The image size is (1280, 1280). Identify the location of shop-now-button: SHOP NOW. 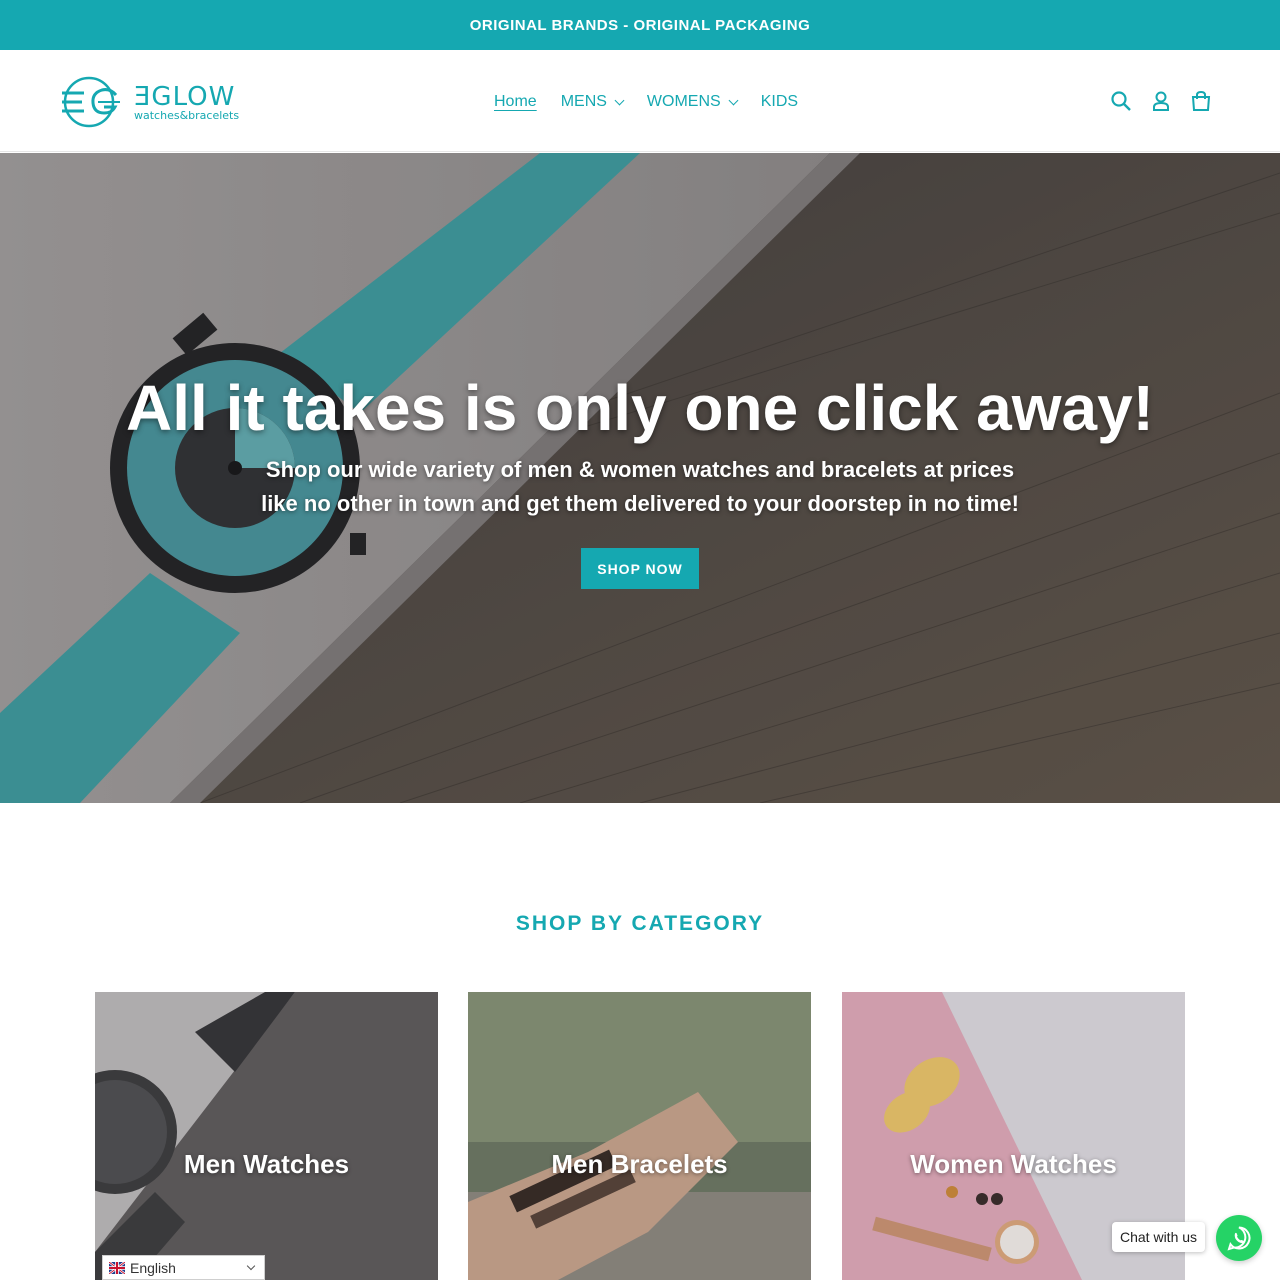
(640, 568).